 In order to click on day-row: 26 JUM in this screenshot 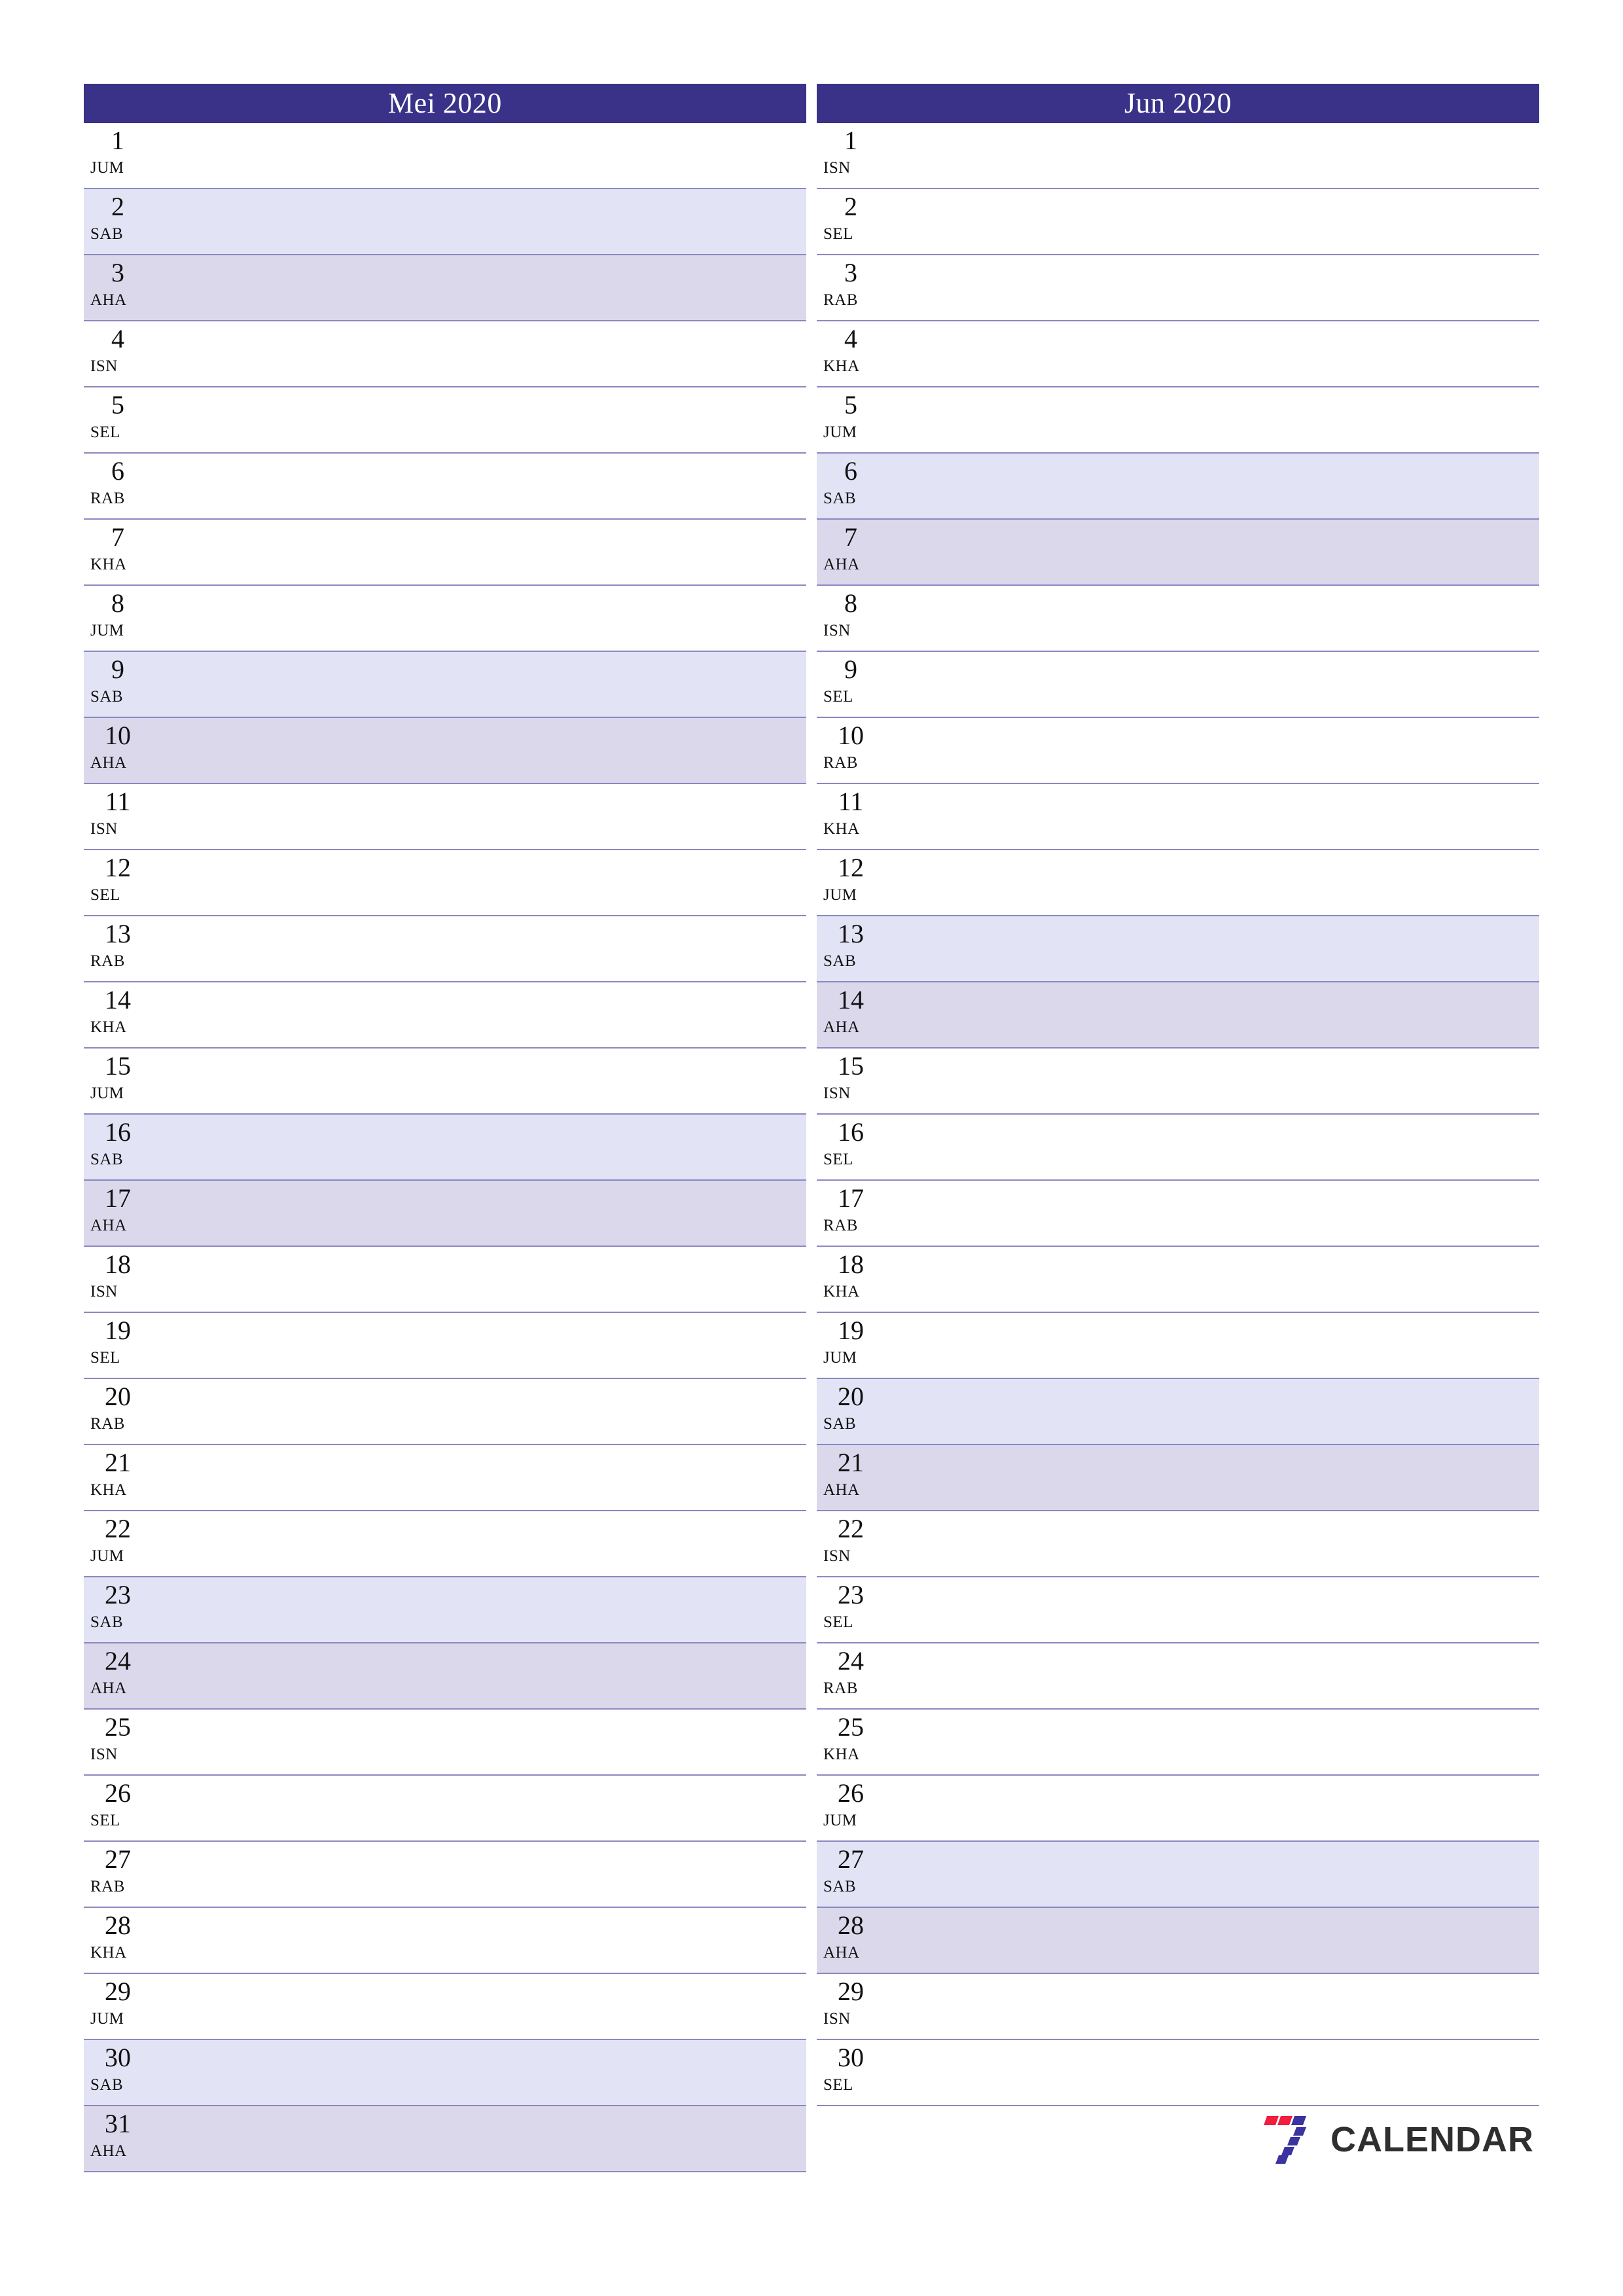, I will do `click(1178, 1809)`.